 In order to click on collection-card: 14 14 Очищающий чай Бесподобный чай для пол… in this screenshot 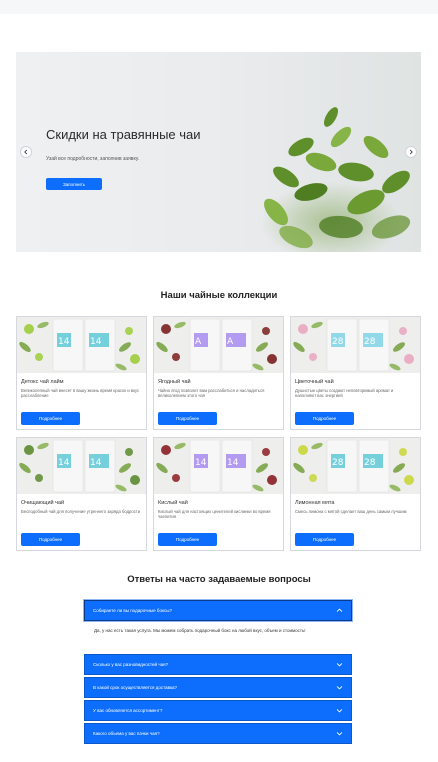, I will do `click(81, 494)`.